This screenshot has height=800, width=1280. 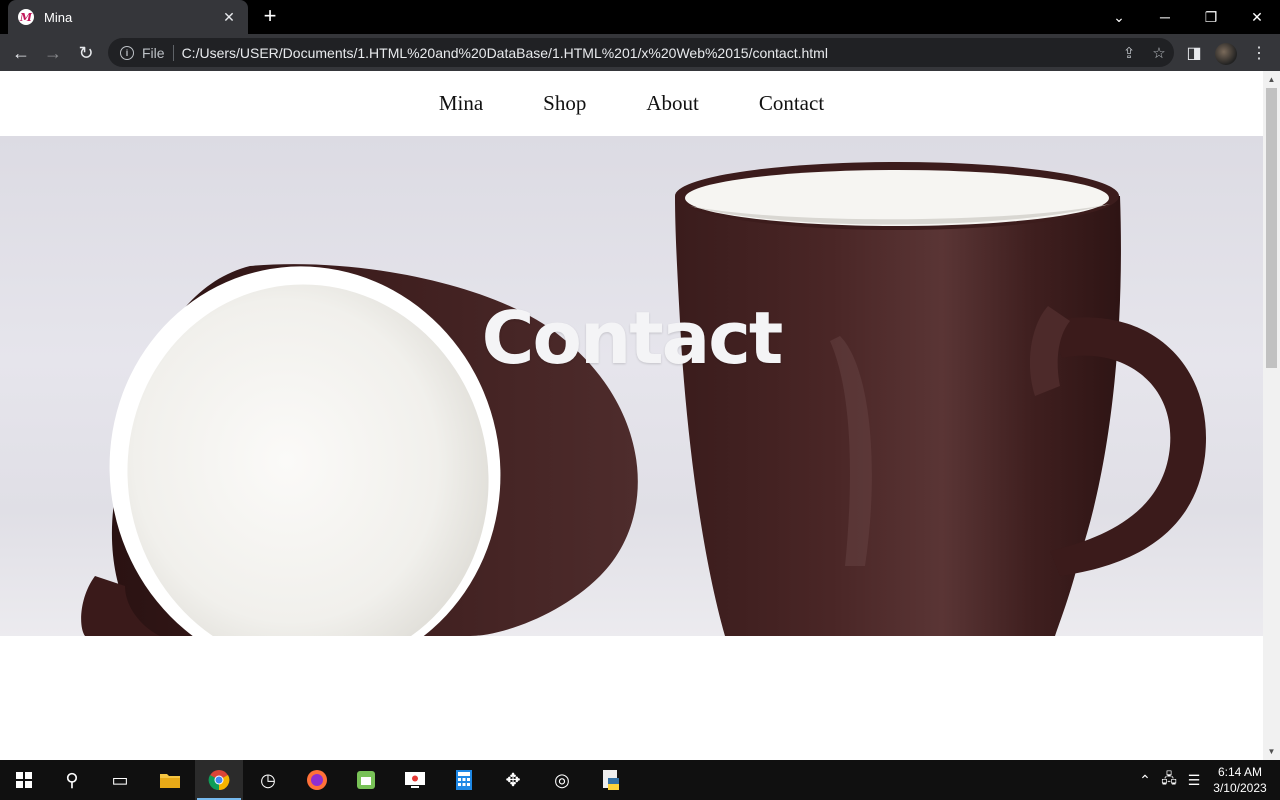 I want to click on file-explorer-icon, so click(x=170, y=780).